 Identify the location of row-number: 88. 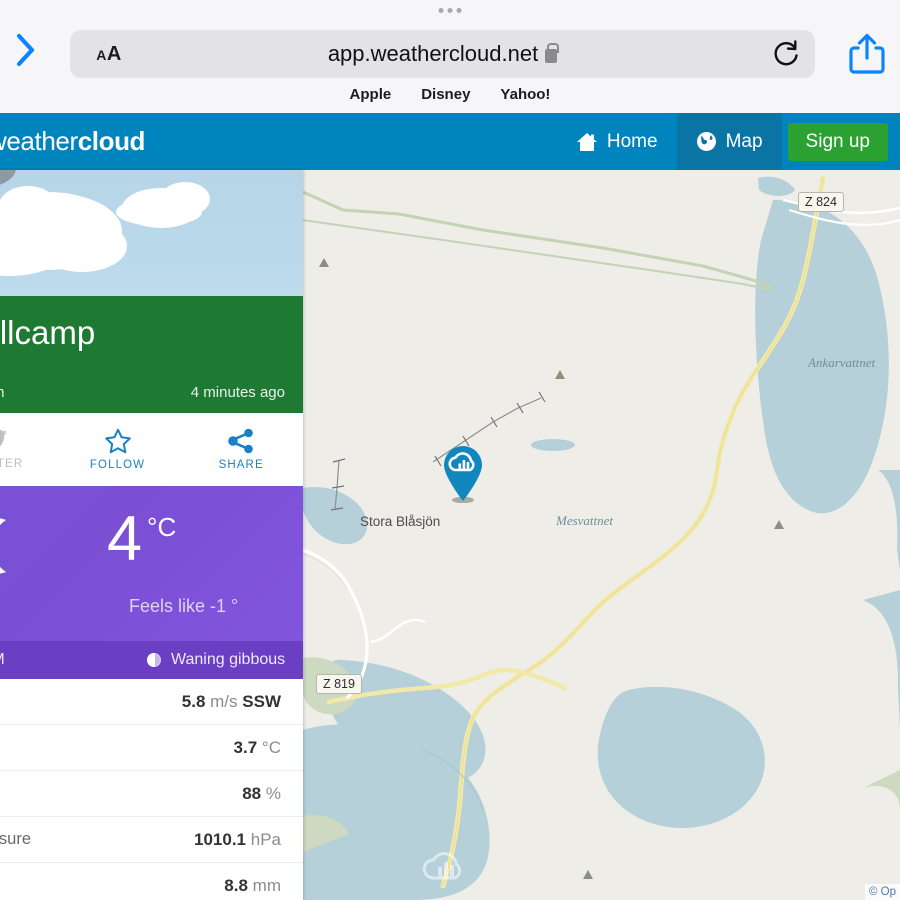
(252, 793).